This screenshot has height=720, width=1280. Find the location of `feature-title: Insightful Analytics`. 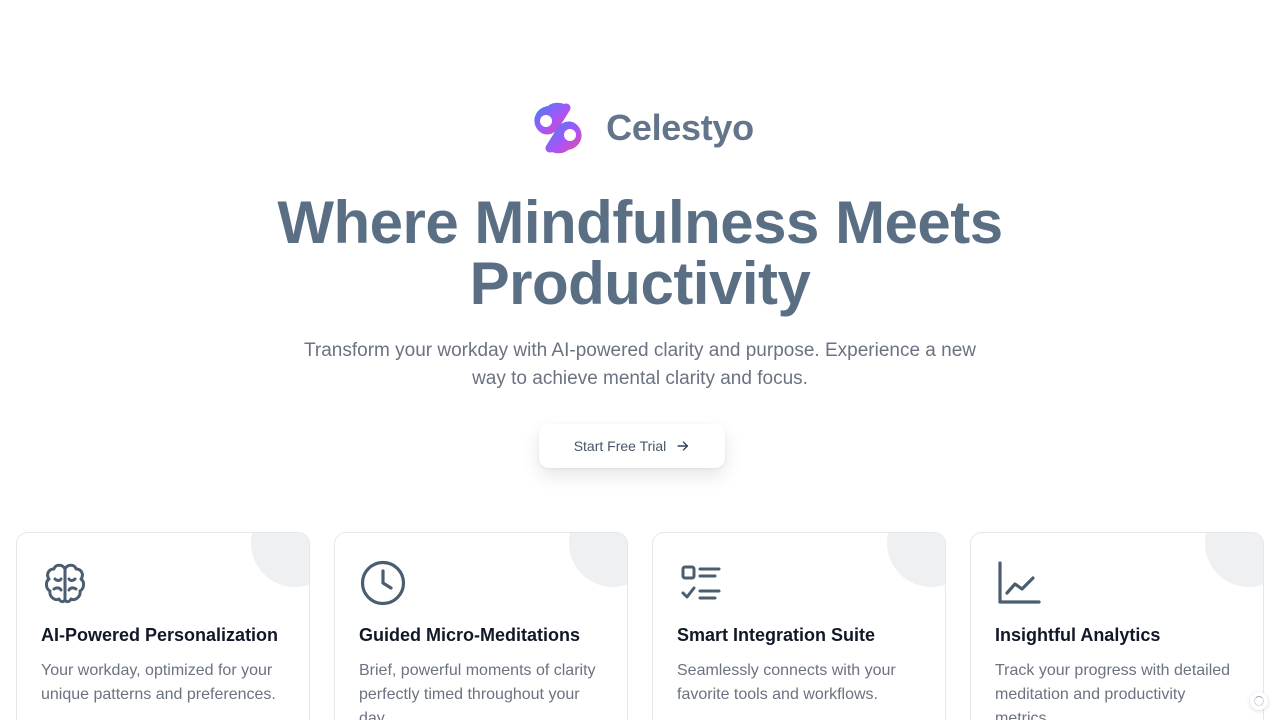

feature-title: Insightful Analytics is located at coordinates (1078, 635).